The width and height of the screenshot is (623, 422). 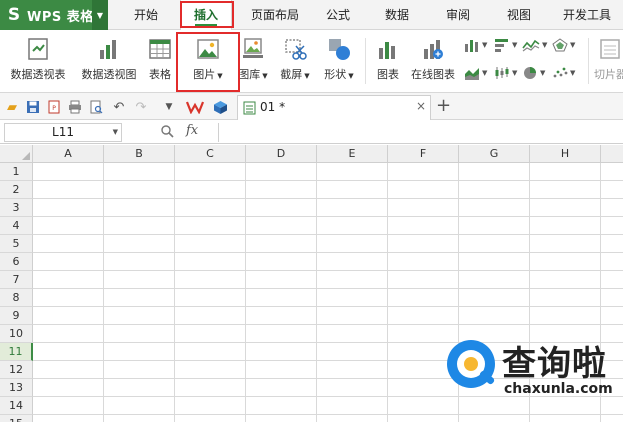 I want to click on horizontal-bar-chart-button: ▼, so click(x=509, y=45).